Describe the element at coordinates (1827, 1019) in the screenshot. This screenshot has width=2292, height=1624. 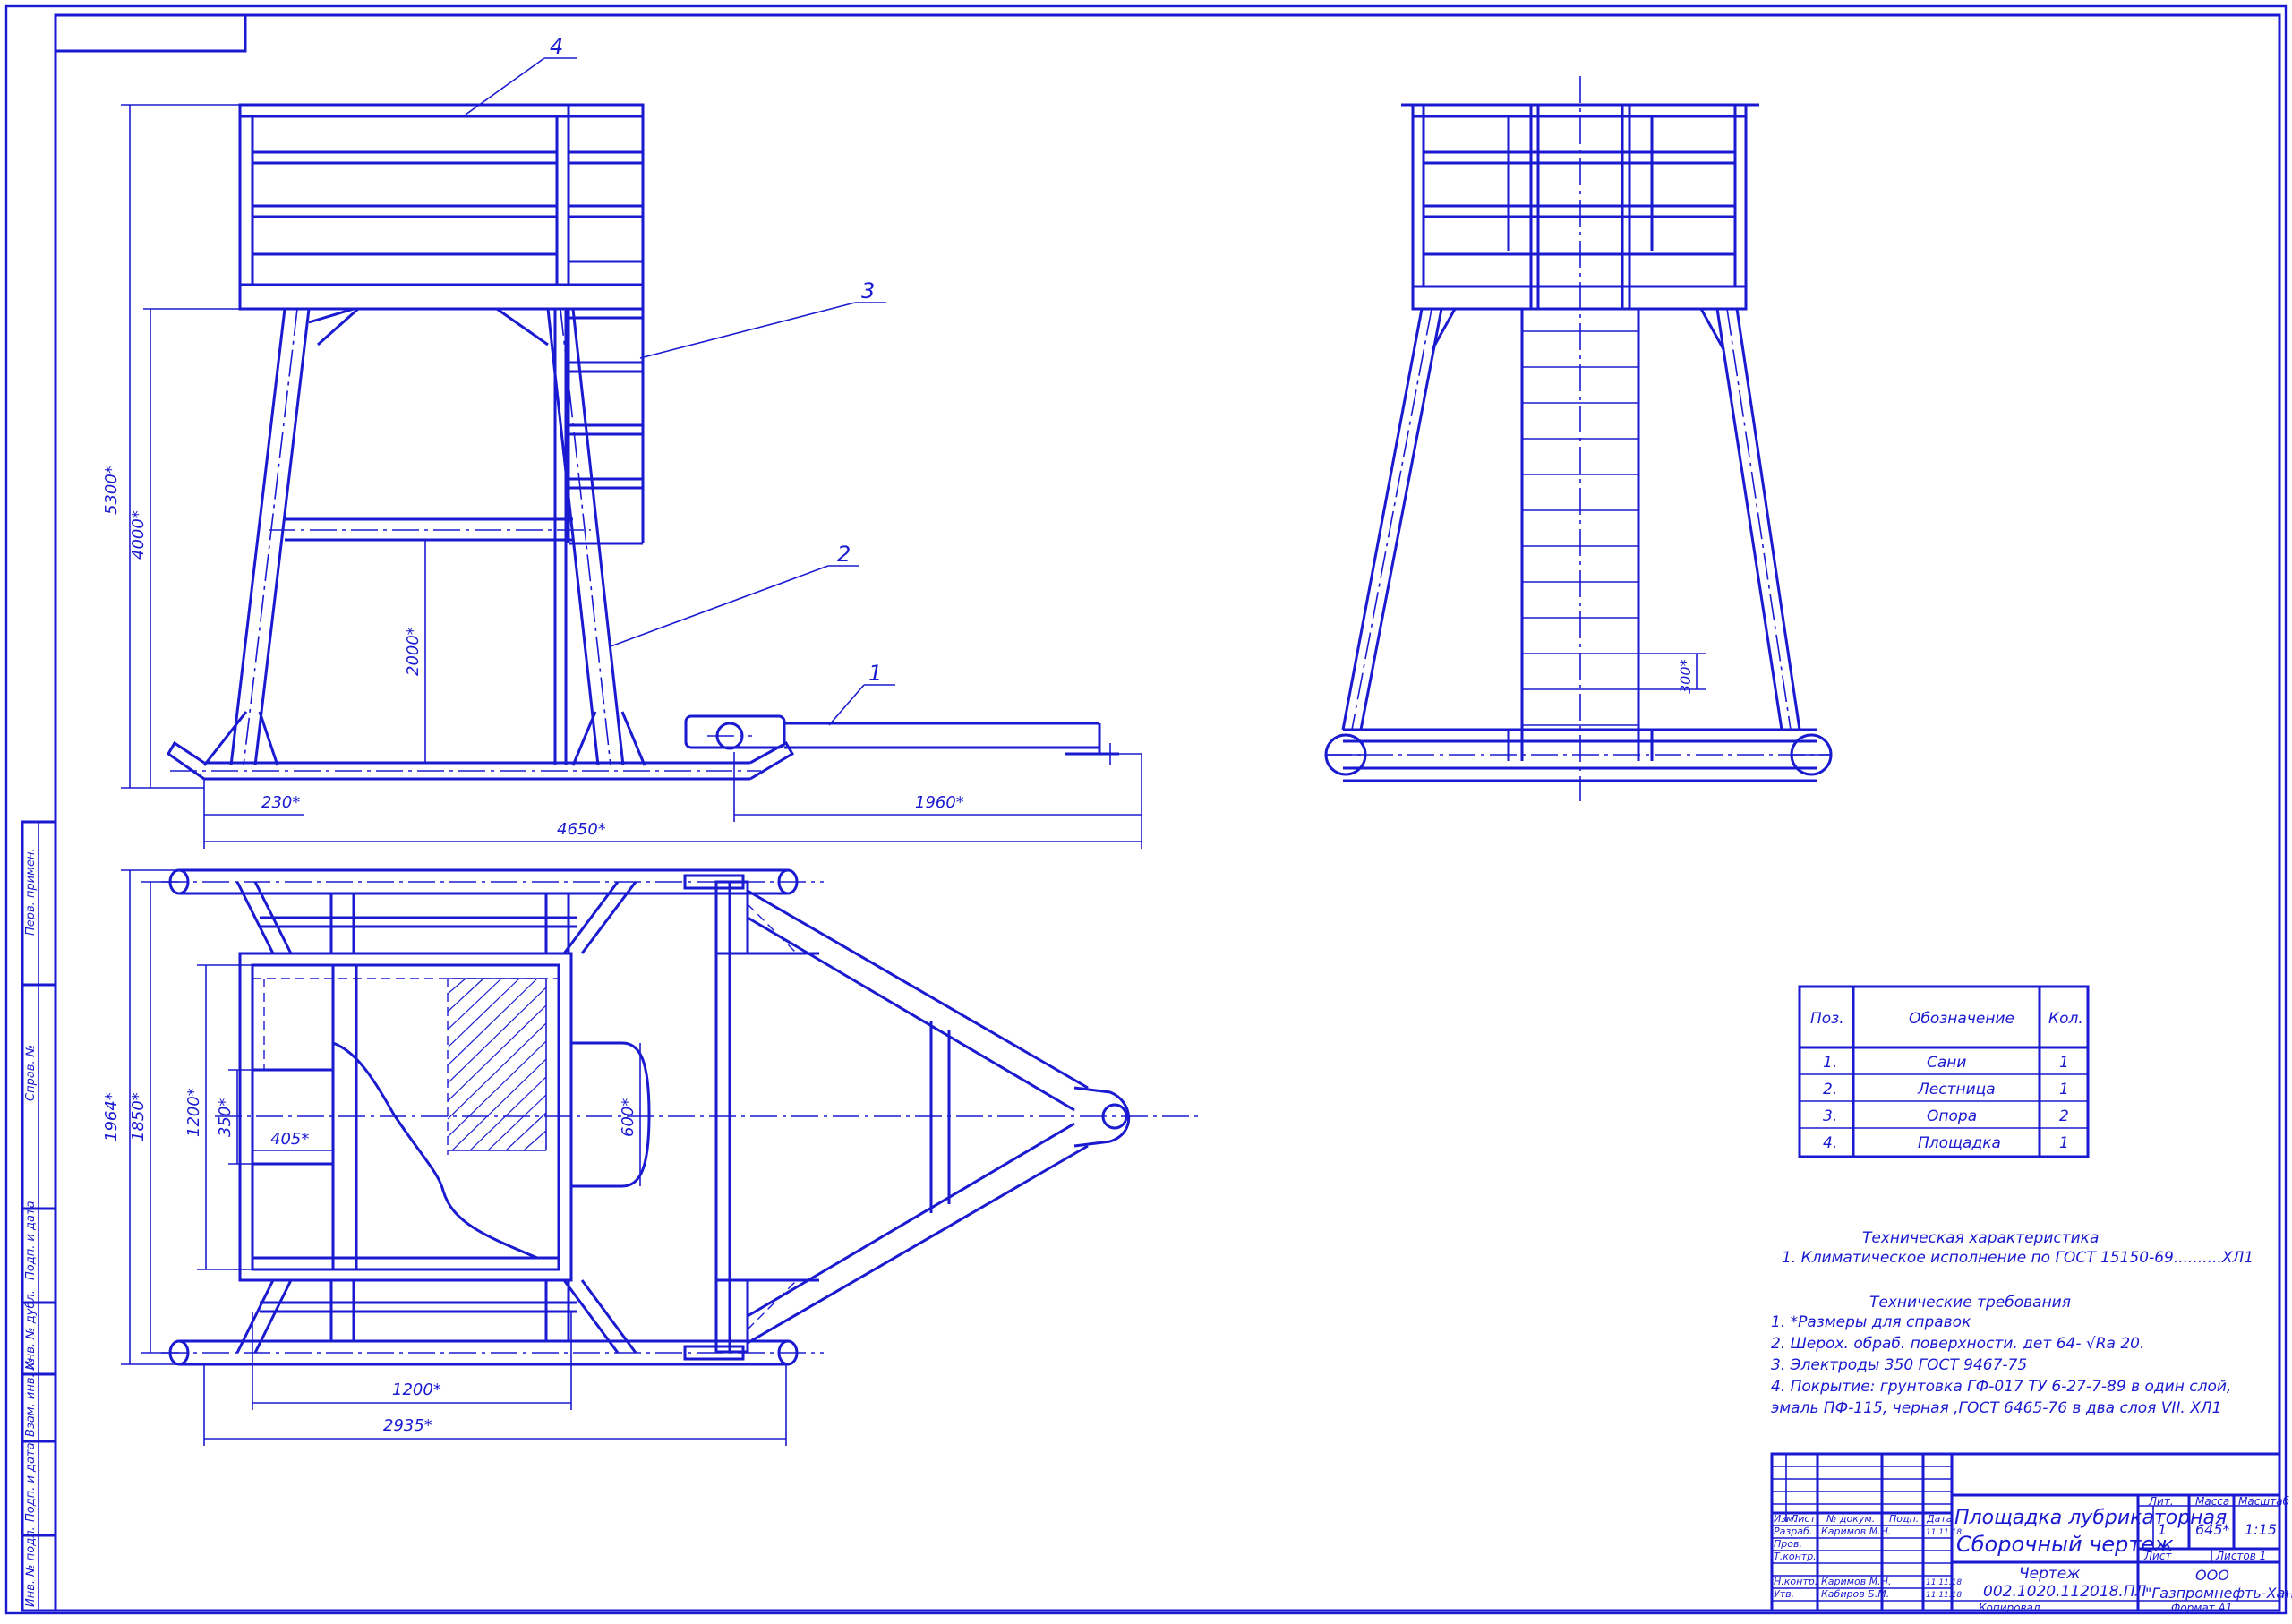
I see `table-header: Поз.` at that location.